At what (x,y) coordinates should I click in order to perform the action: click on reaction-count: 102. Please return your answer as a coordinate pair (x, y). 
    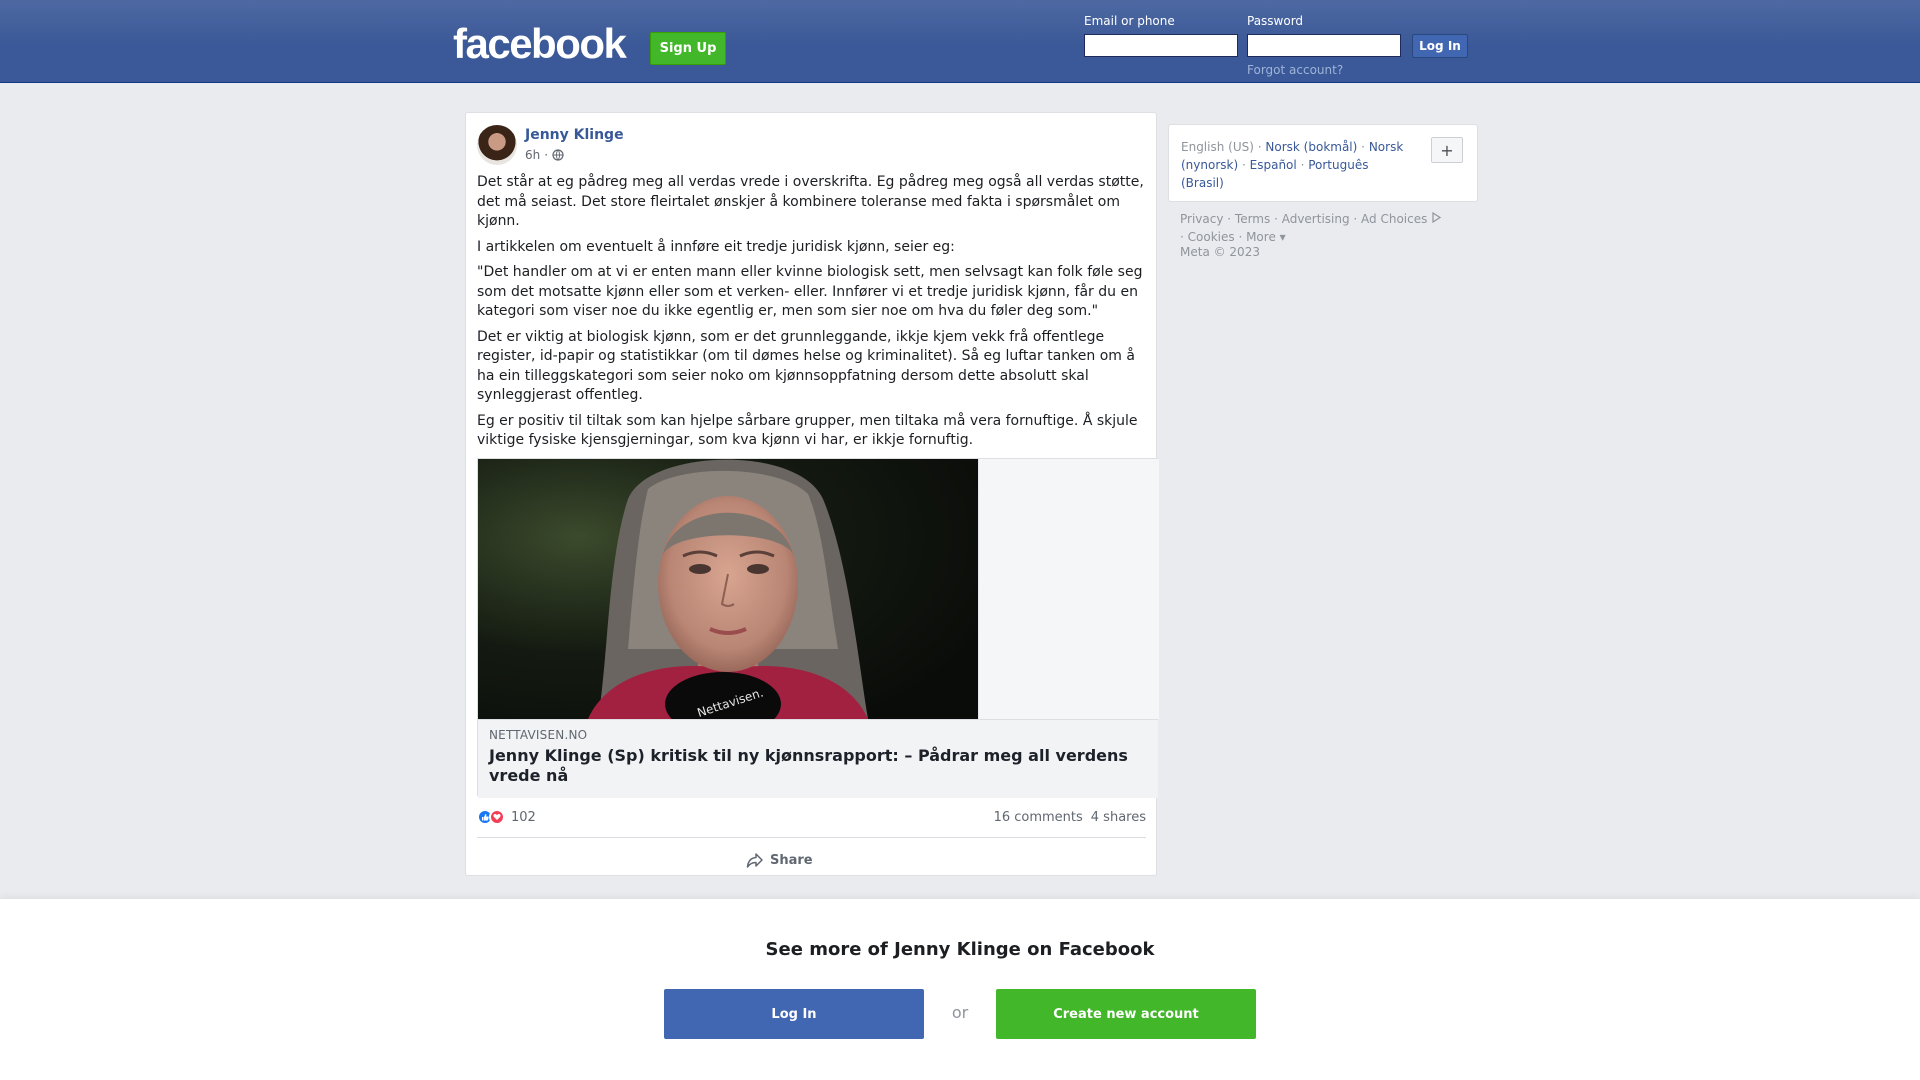
    Looking at the image, I should click on (523, 817).